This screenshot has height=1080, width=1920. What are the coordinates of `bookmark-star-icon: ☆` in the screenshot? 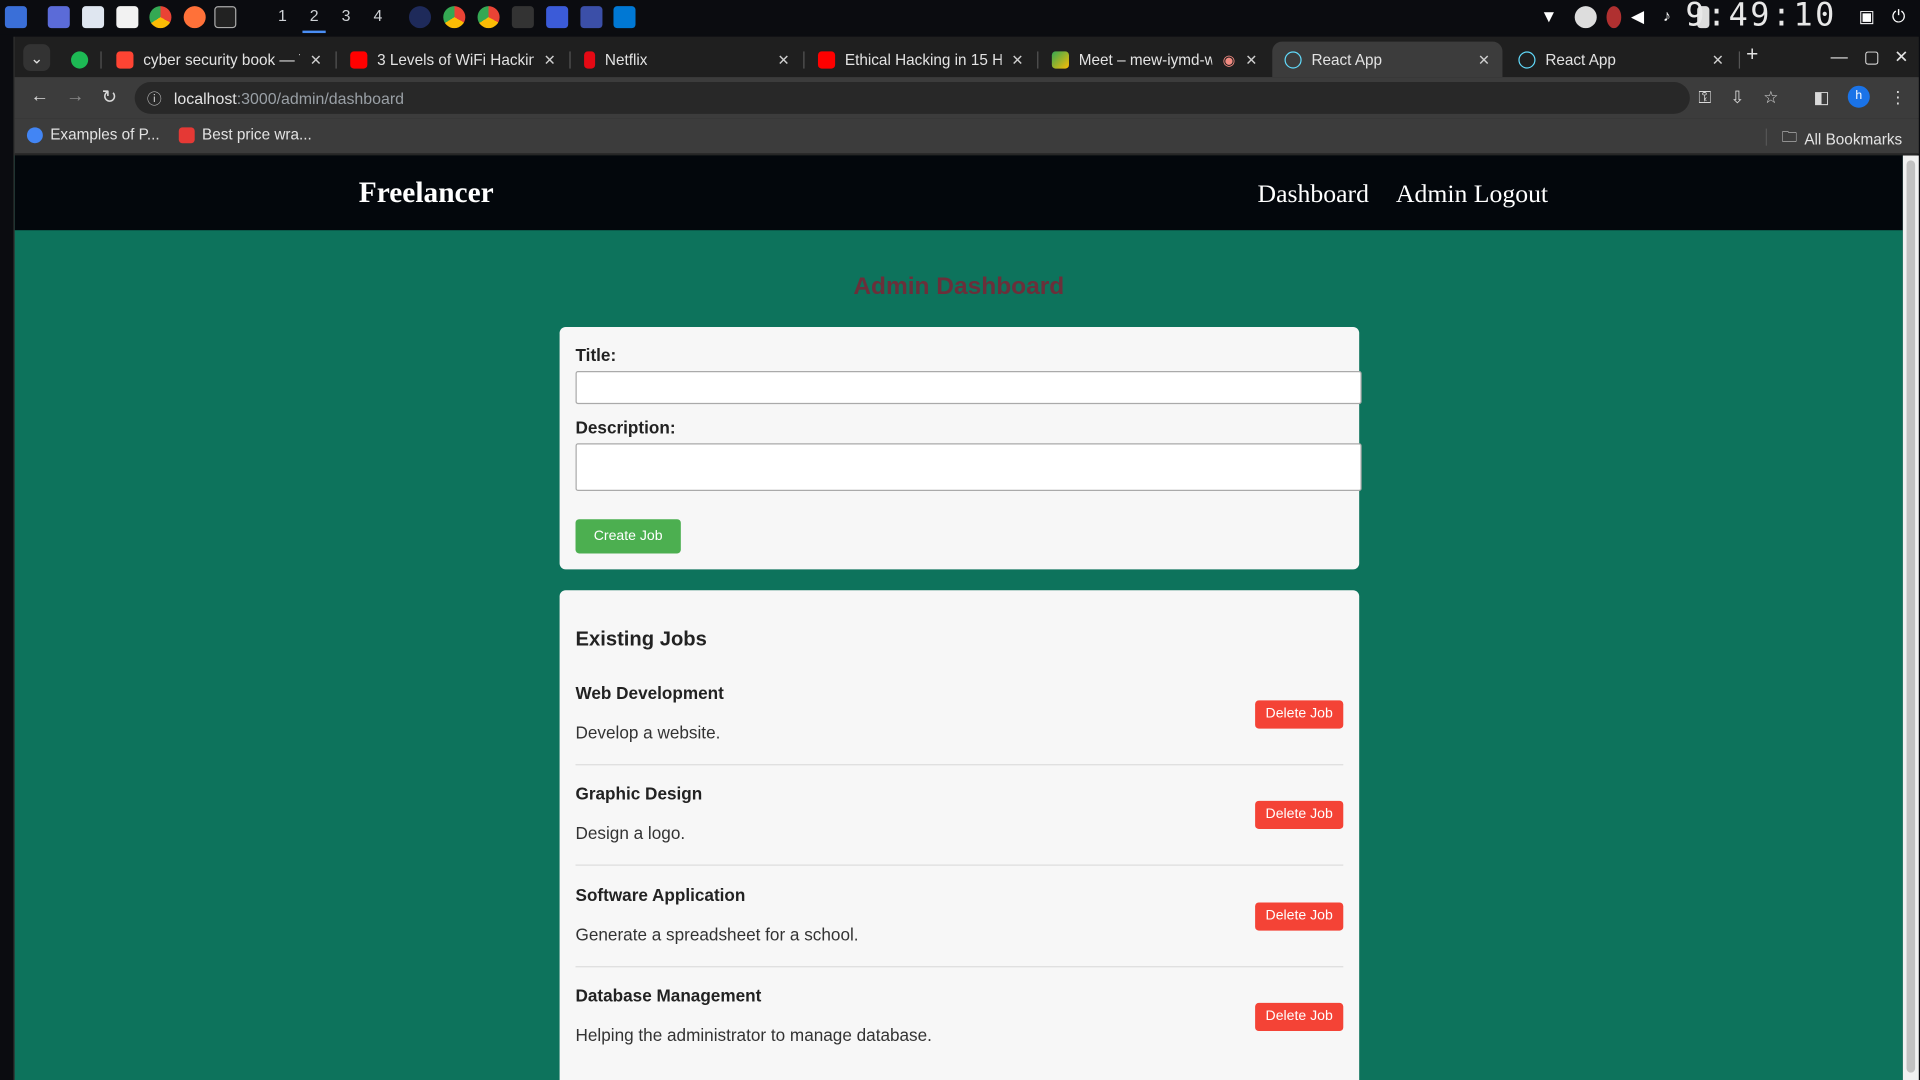 It's located at (1770, 97).